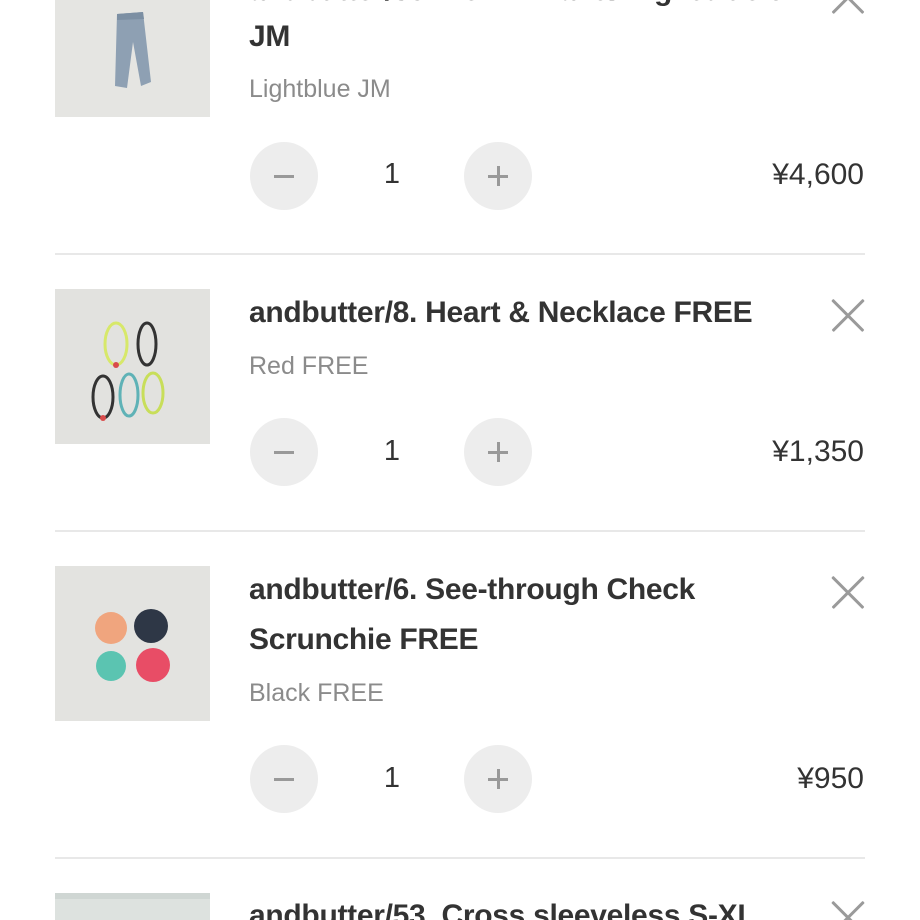 The image size is (920, 920). Describe the element at coordinates (529, 4) in the screenshot. I see `product-title-cut: andbutter/35. Denim Pants Lightblue JM` at that location.